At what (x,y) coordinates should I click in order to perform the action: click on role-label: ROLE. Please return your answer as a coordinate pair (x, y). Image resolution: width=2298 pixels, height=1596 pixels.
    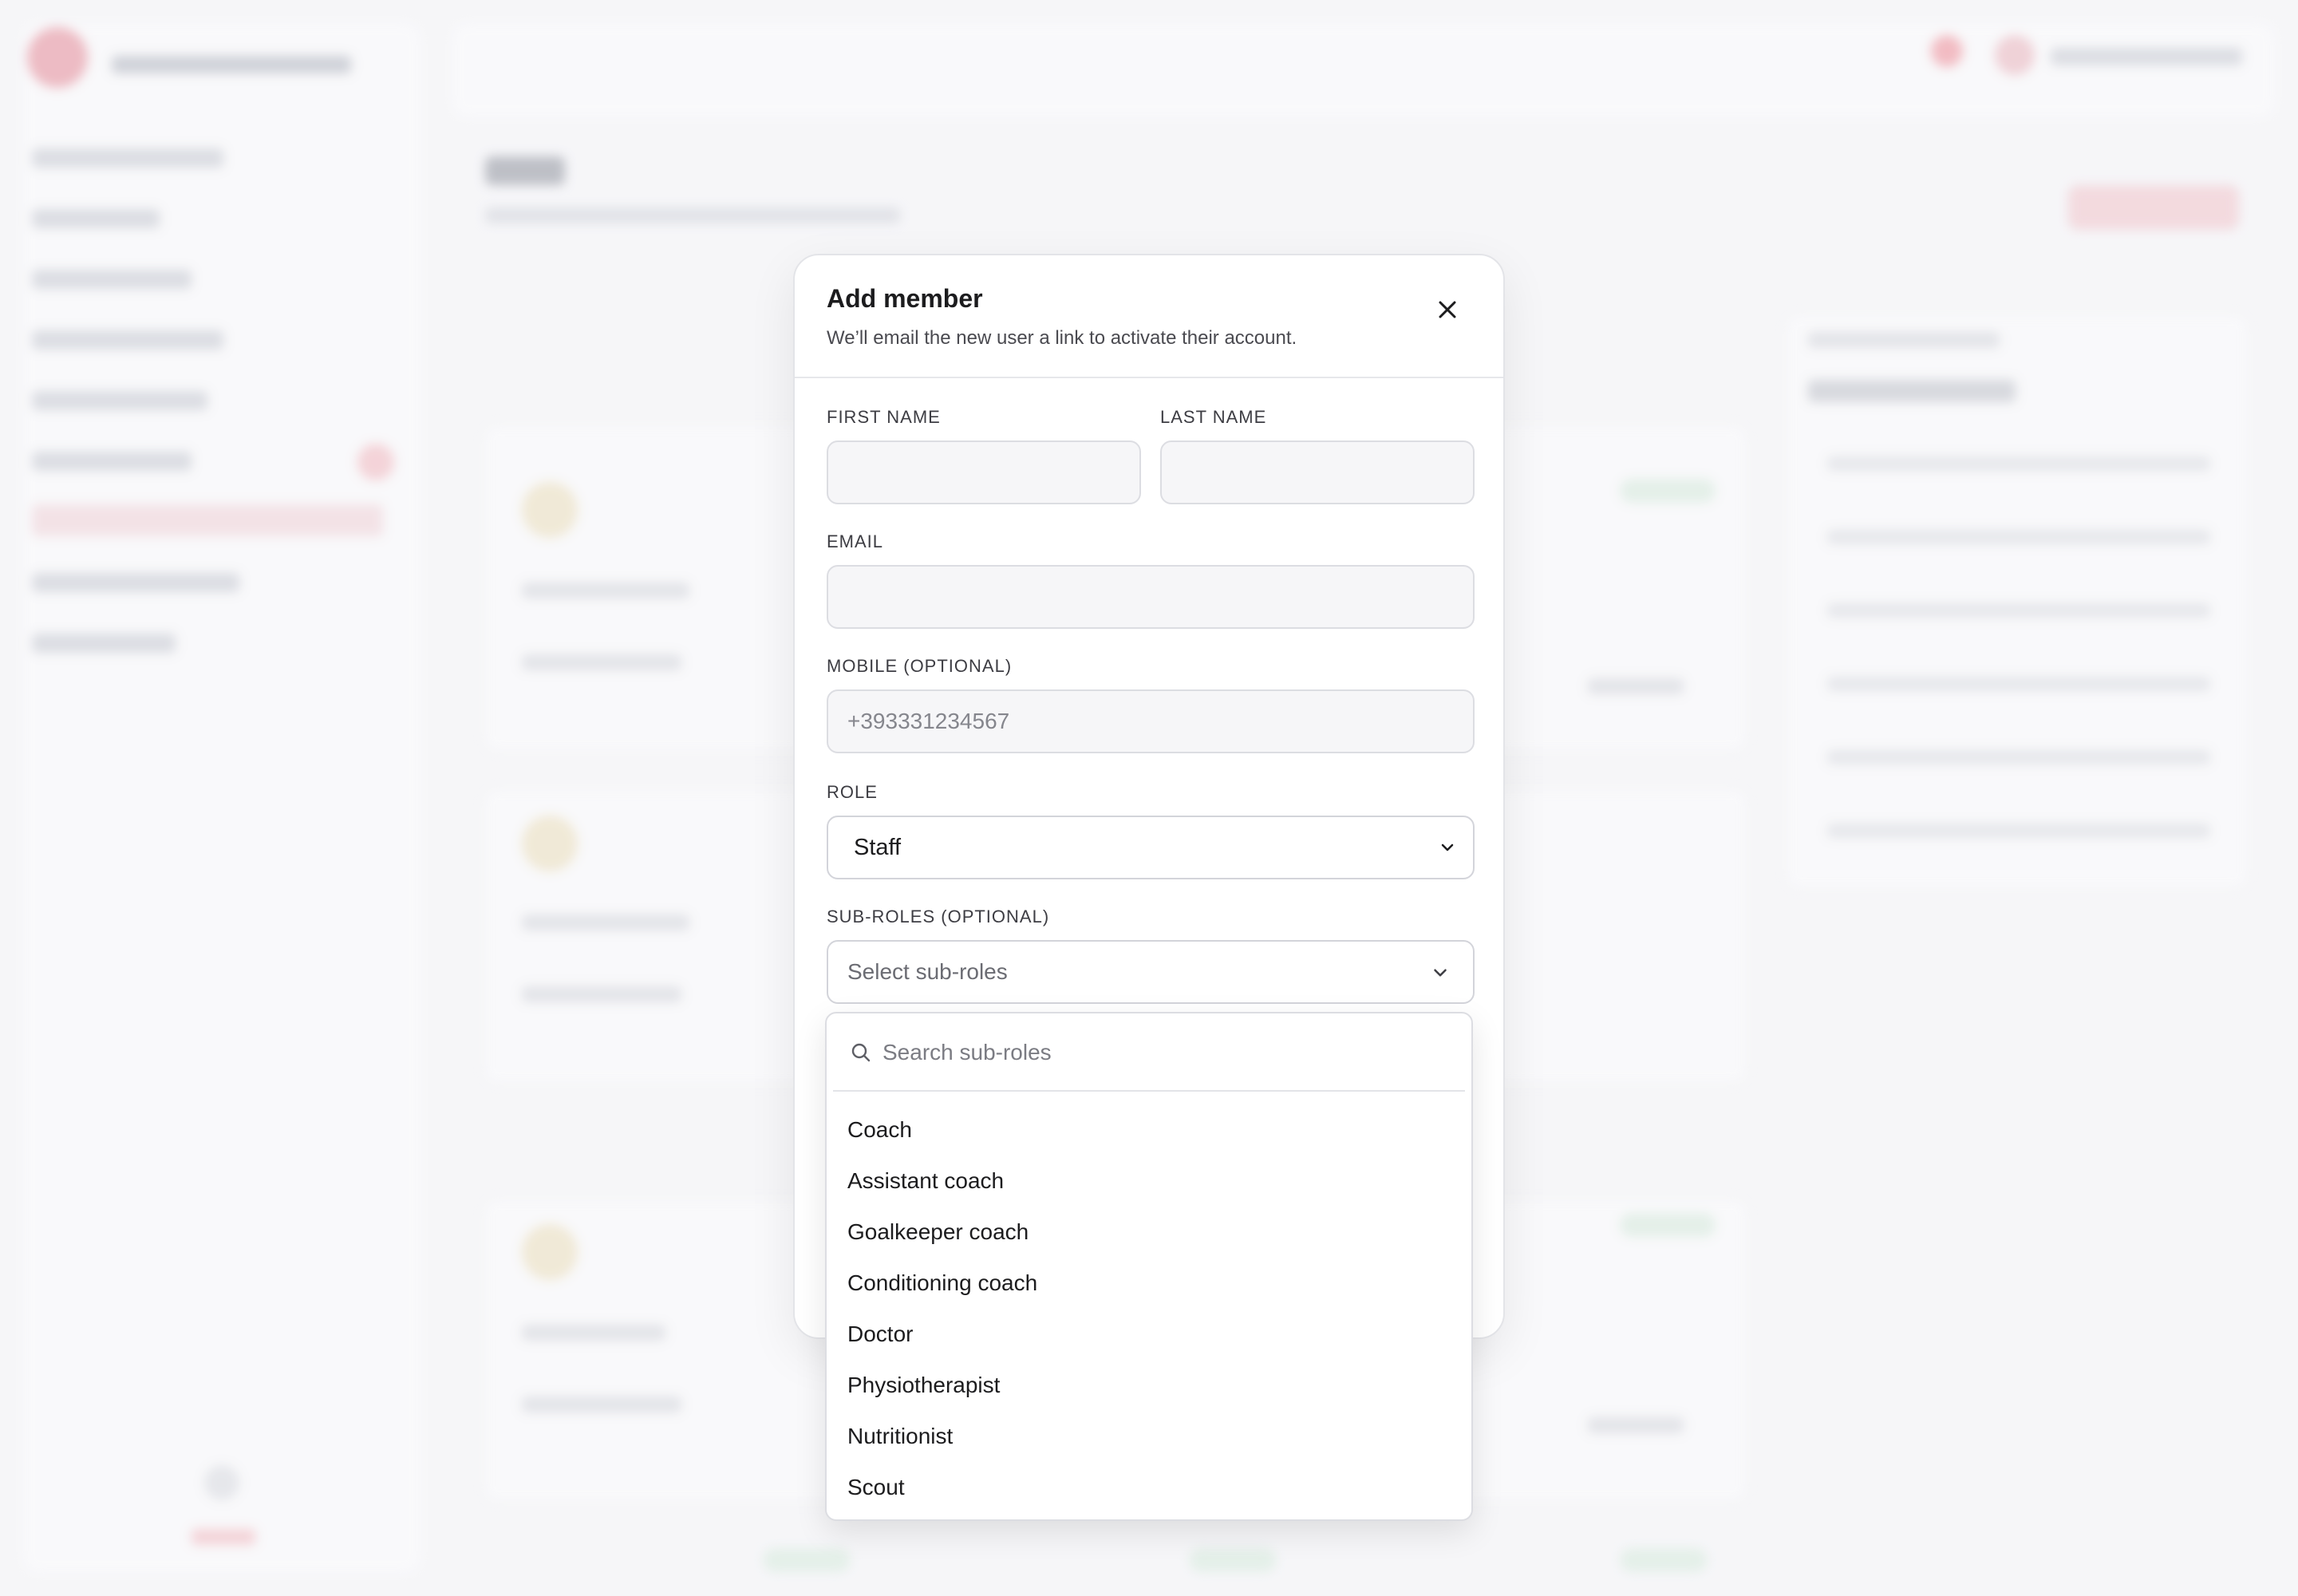
    Looking at the image, I should click on (852, 792).